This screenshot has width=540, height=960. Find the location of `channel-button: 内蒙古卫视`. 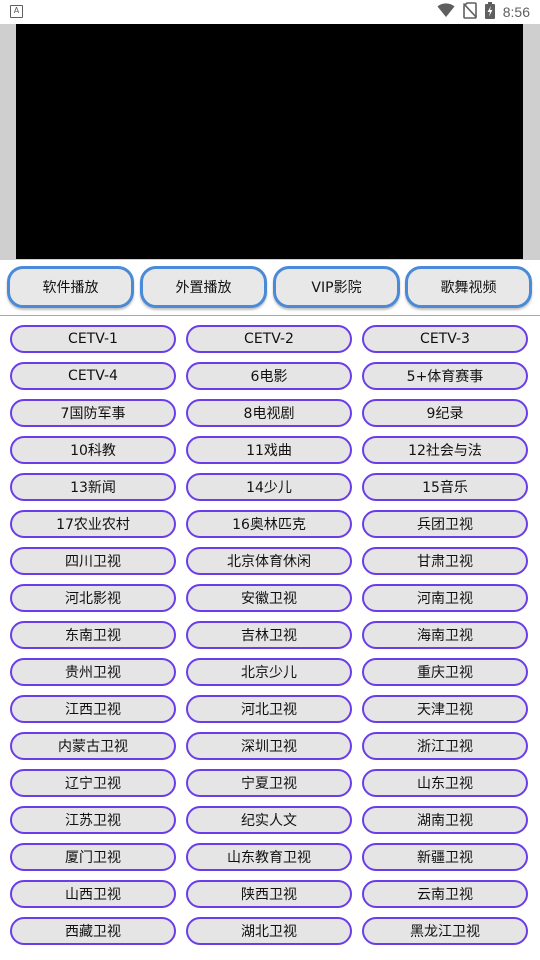

channel-button: 内蒙古卫视 is located at coordinates (93, 746).